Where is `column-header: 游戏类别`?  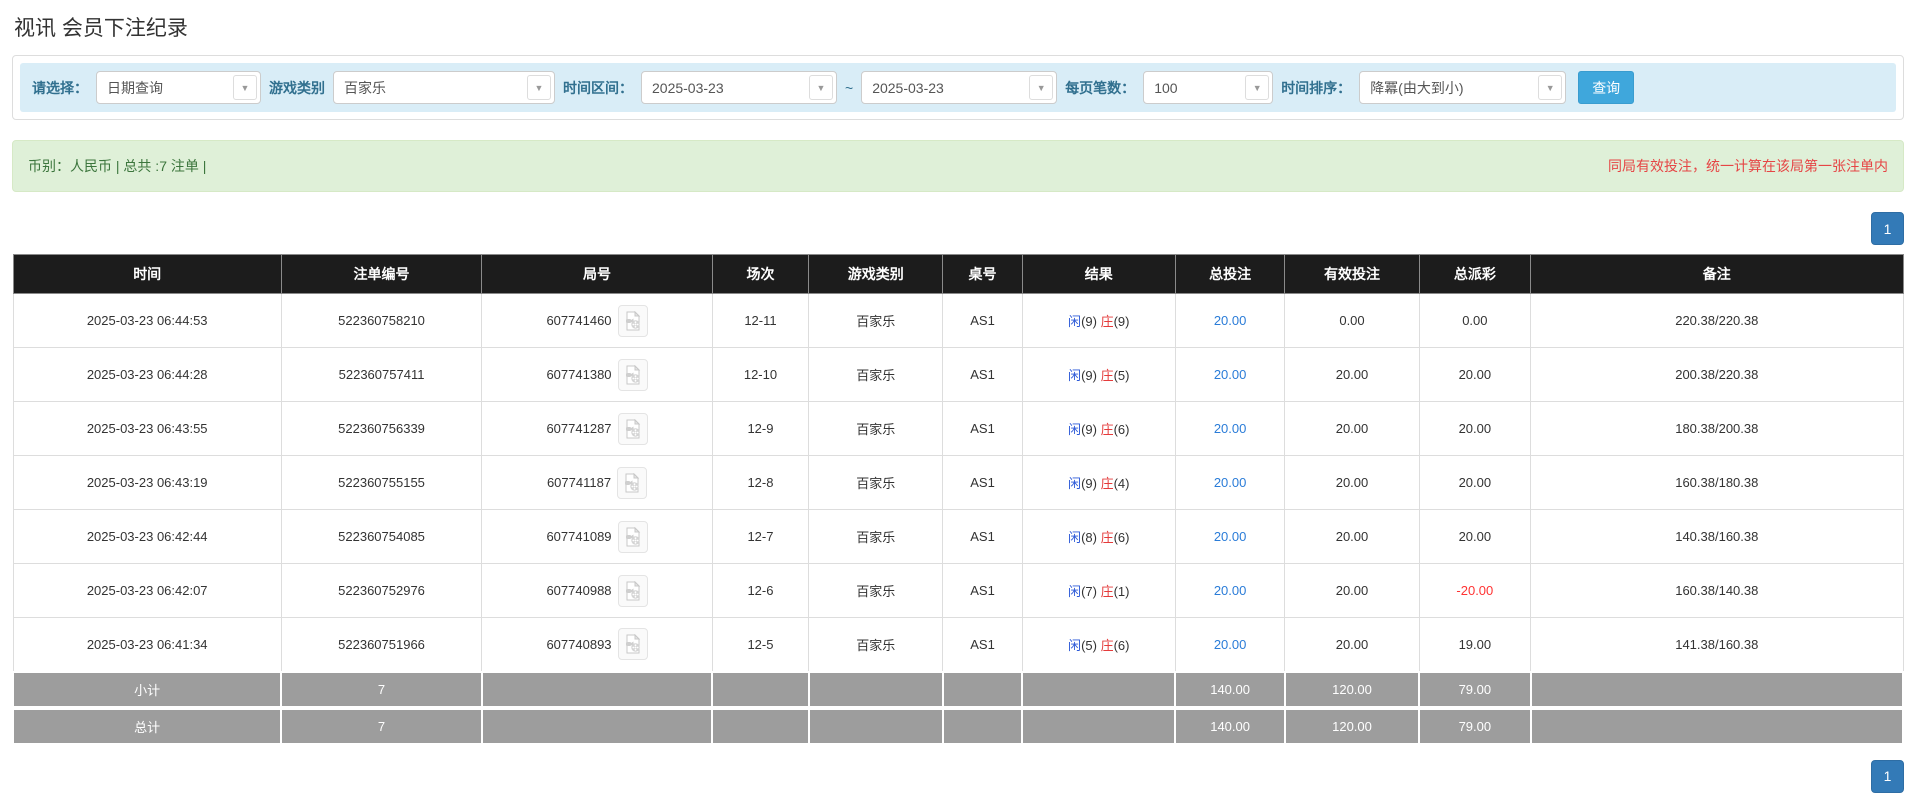
column-header: 游戏类别 is located at coordinates (876, 274).